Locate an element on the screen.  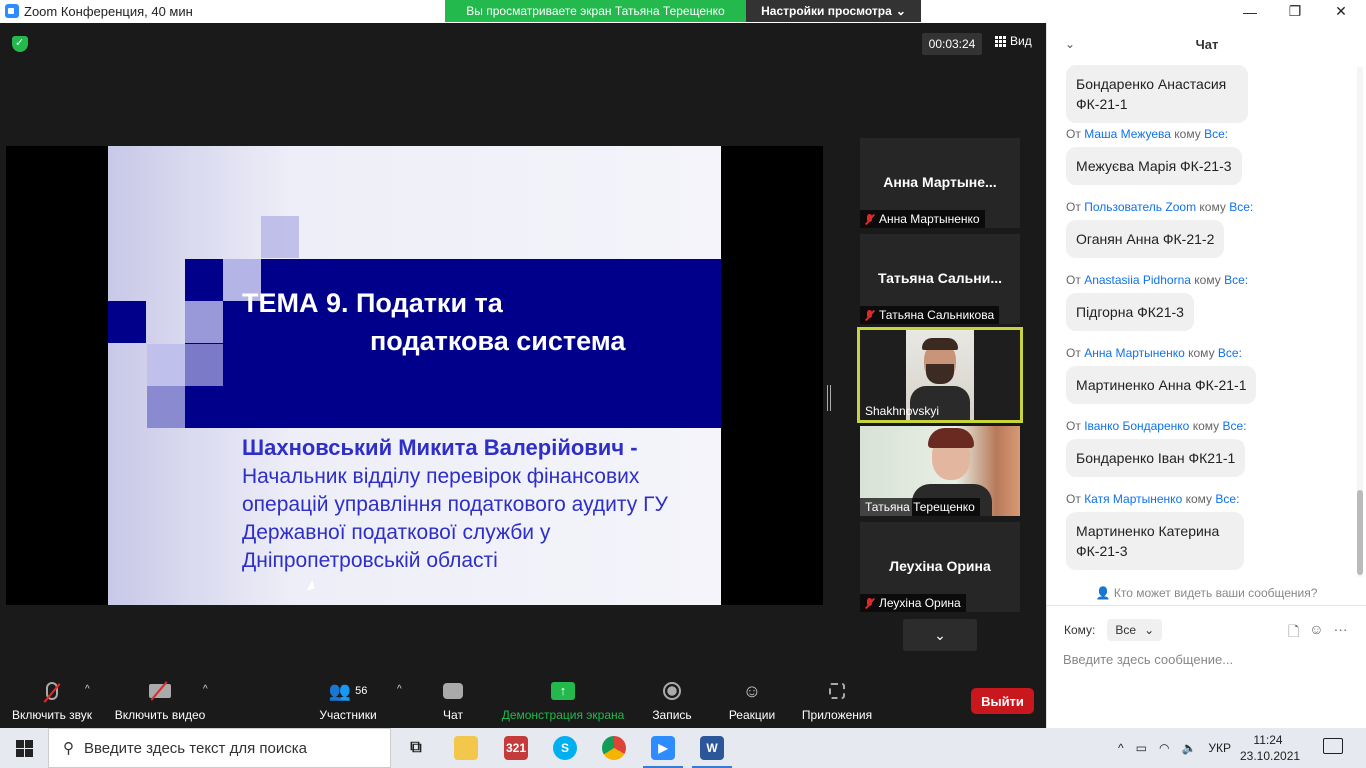
notifications-icon is located at coordinates (1333, 746).